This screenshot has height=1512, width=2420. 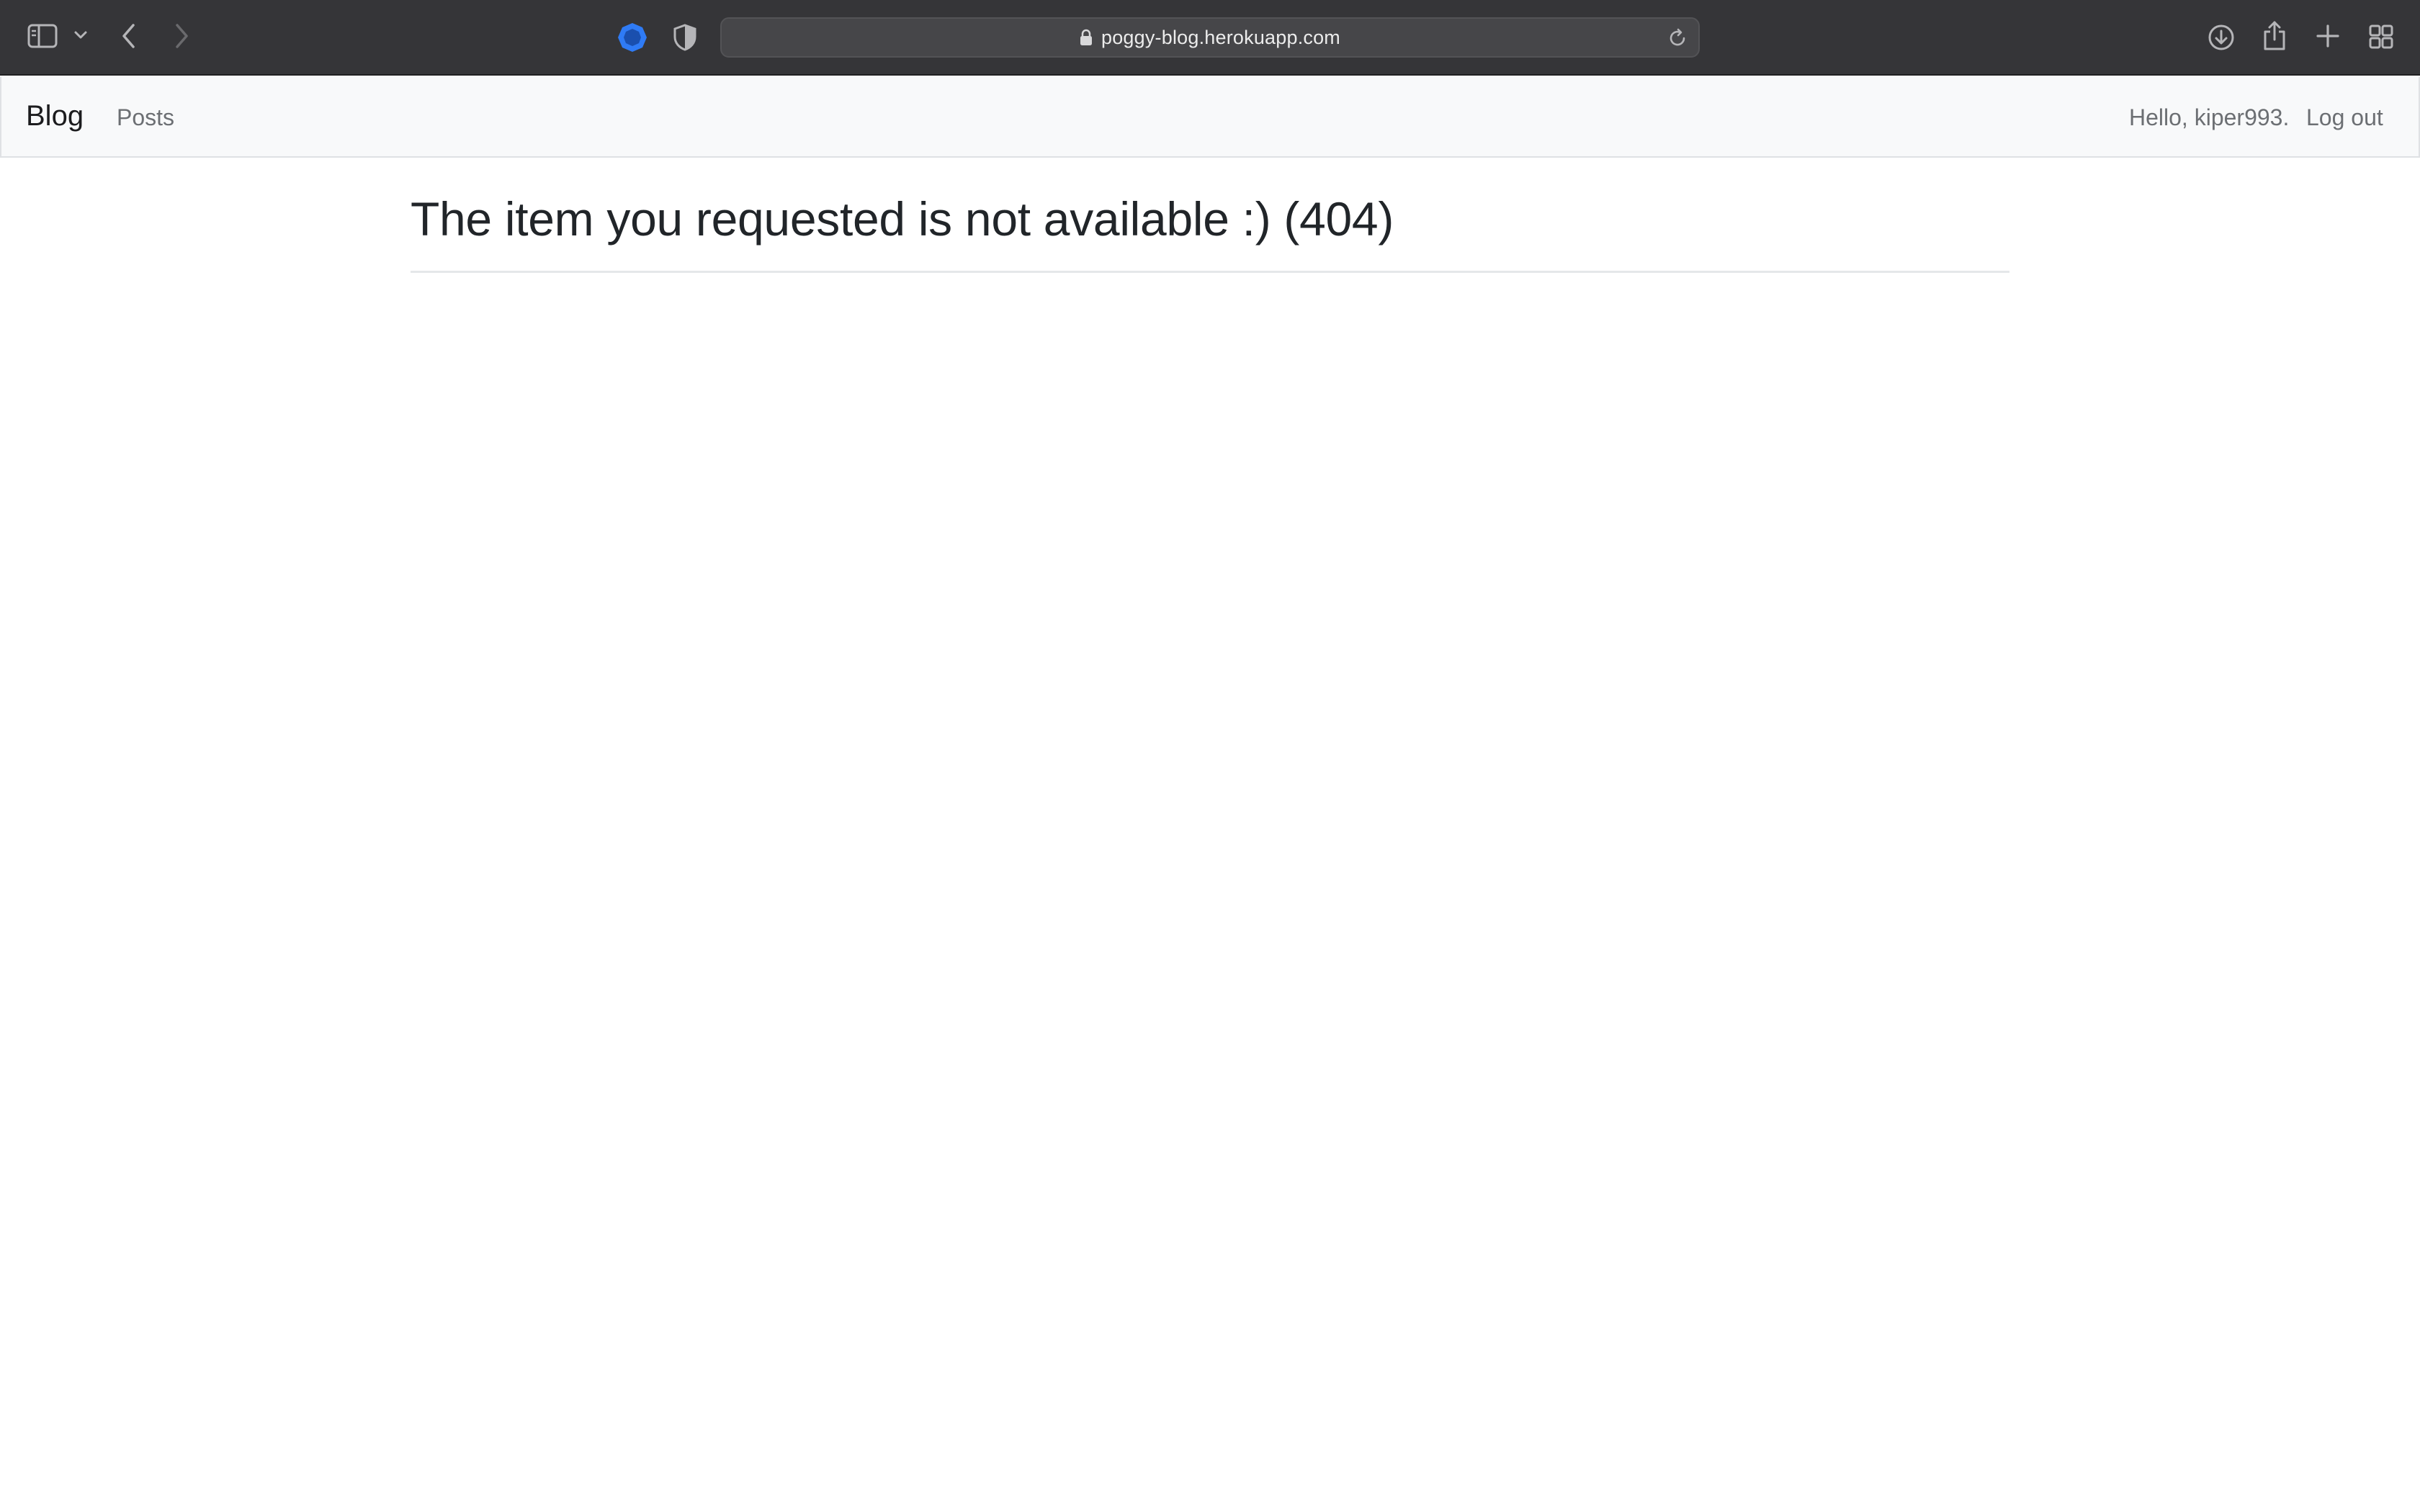 I want to click on tab-grid-icon, so click(x=2381, y=37).